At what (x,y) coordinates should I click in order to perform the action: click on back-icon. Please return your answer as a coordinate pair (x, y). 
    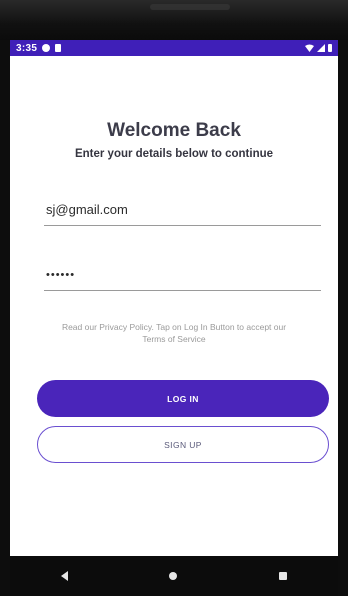
    Looking at the image, I should click on (64, 576).